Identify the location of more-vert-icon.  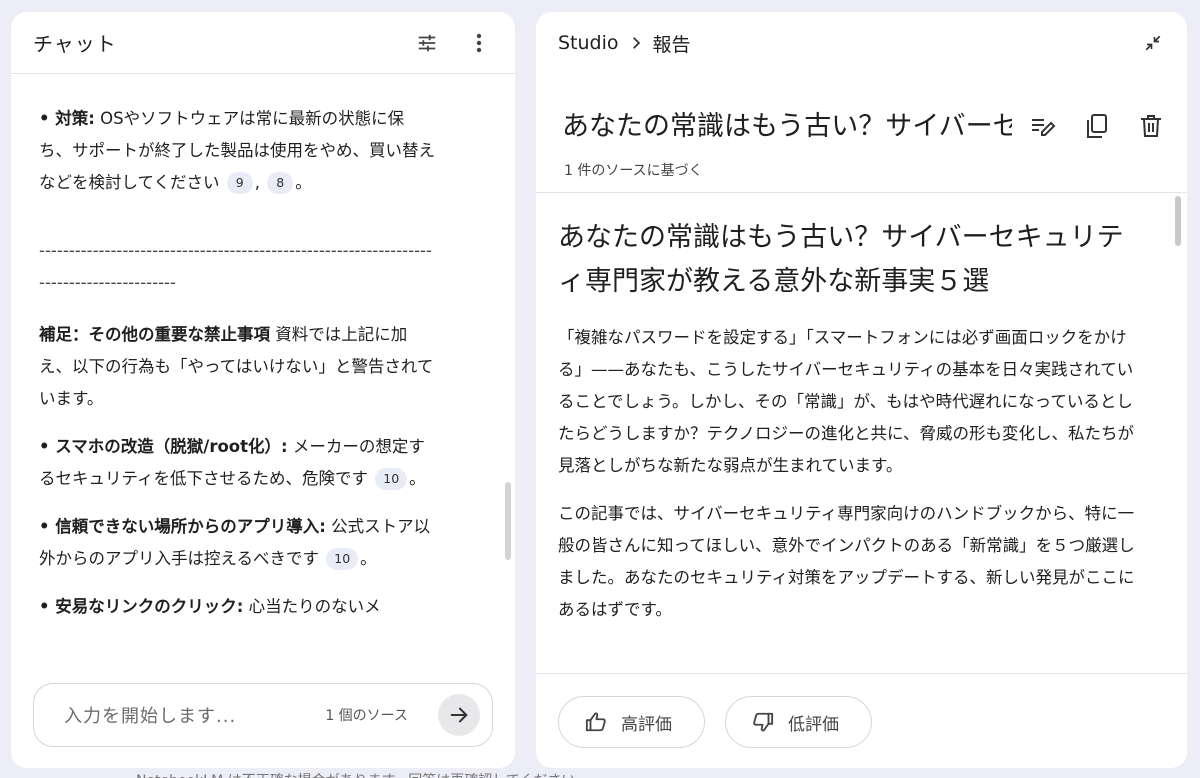
(479, 43).